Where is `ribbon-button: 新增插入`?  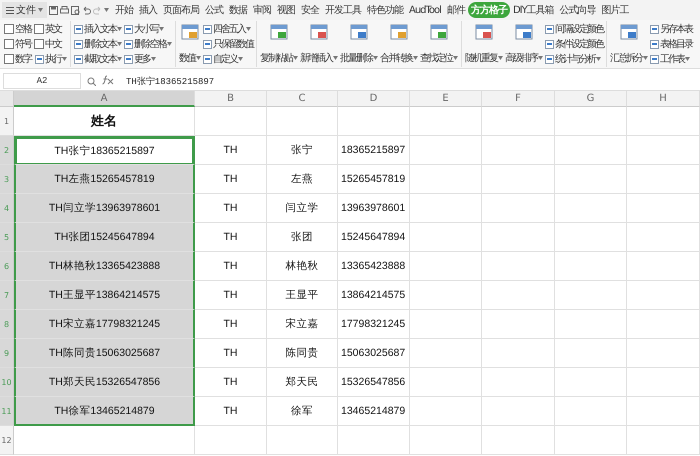
ribbon-button: 新增插入 is located at coordinates (319, 44).